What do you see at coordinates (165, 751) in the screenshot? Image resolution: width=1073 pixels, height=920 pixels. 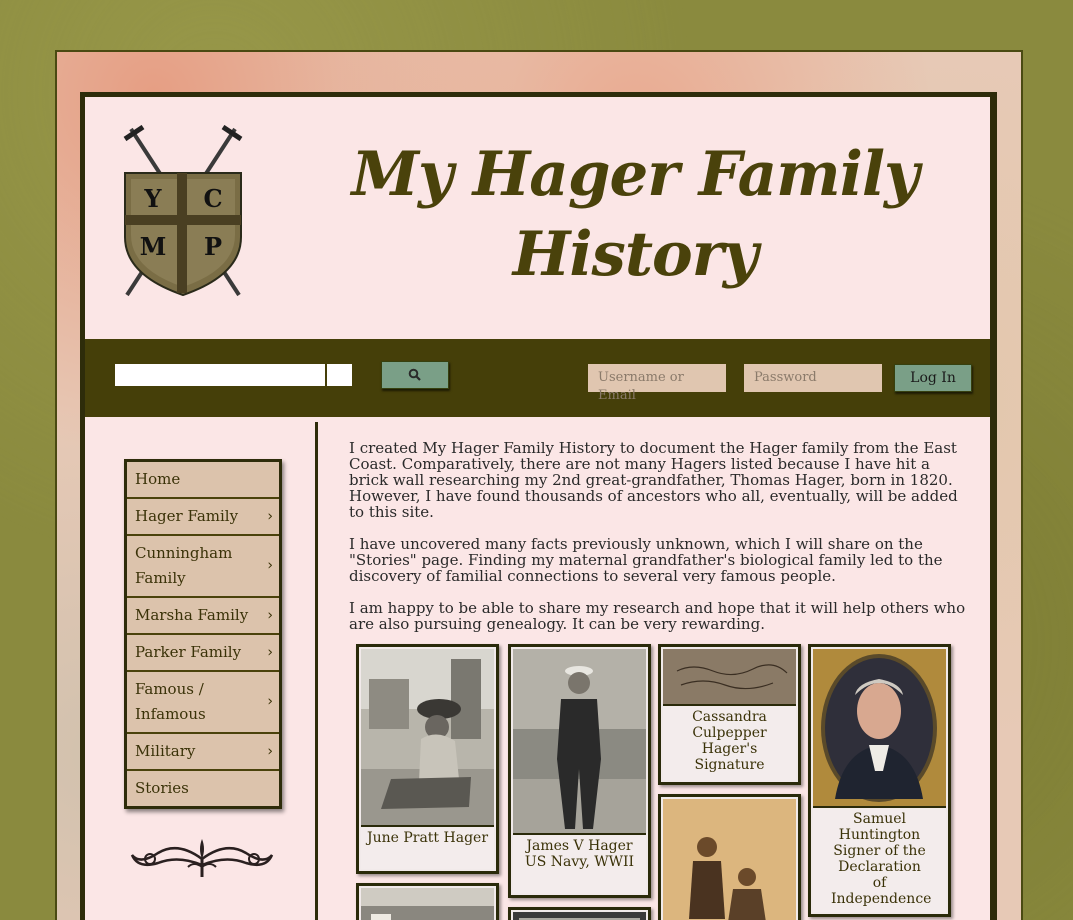 I see `menu-item-label: Military` at bounding box center [165, 751].